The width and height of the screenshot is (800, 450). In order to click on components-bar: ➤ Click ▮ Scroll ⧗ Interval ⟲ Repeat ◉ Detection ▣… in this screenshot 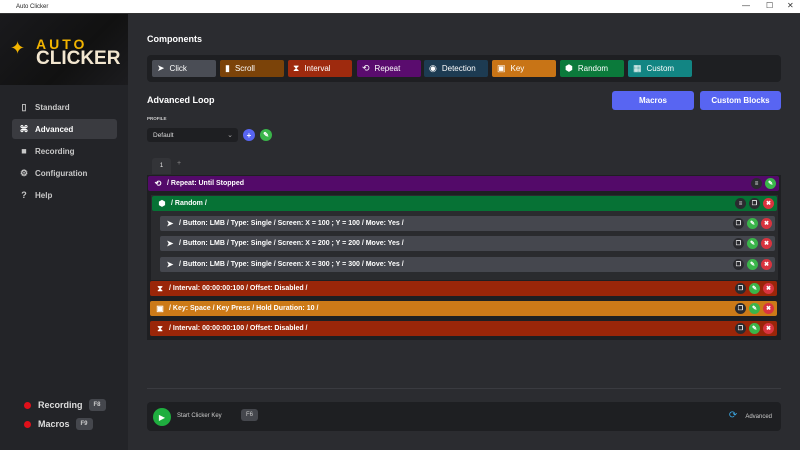, I will do `click(464, 68)`.